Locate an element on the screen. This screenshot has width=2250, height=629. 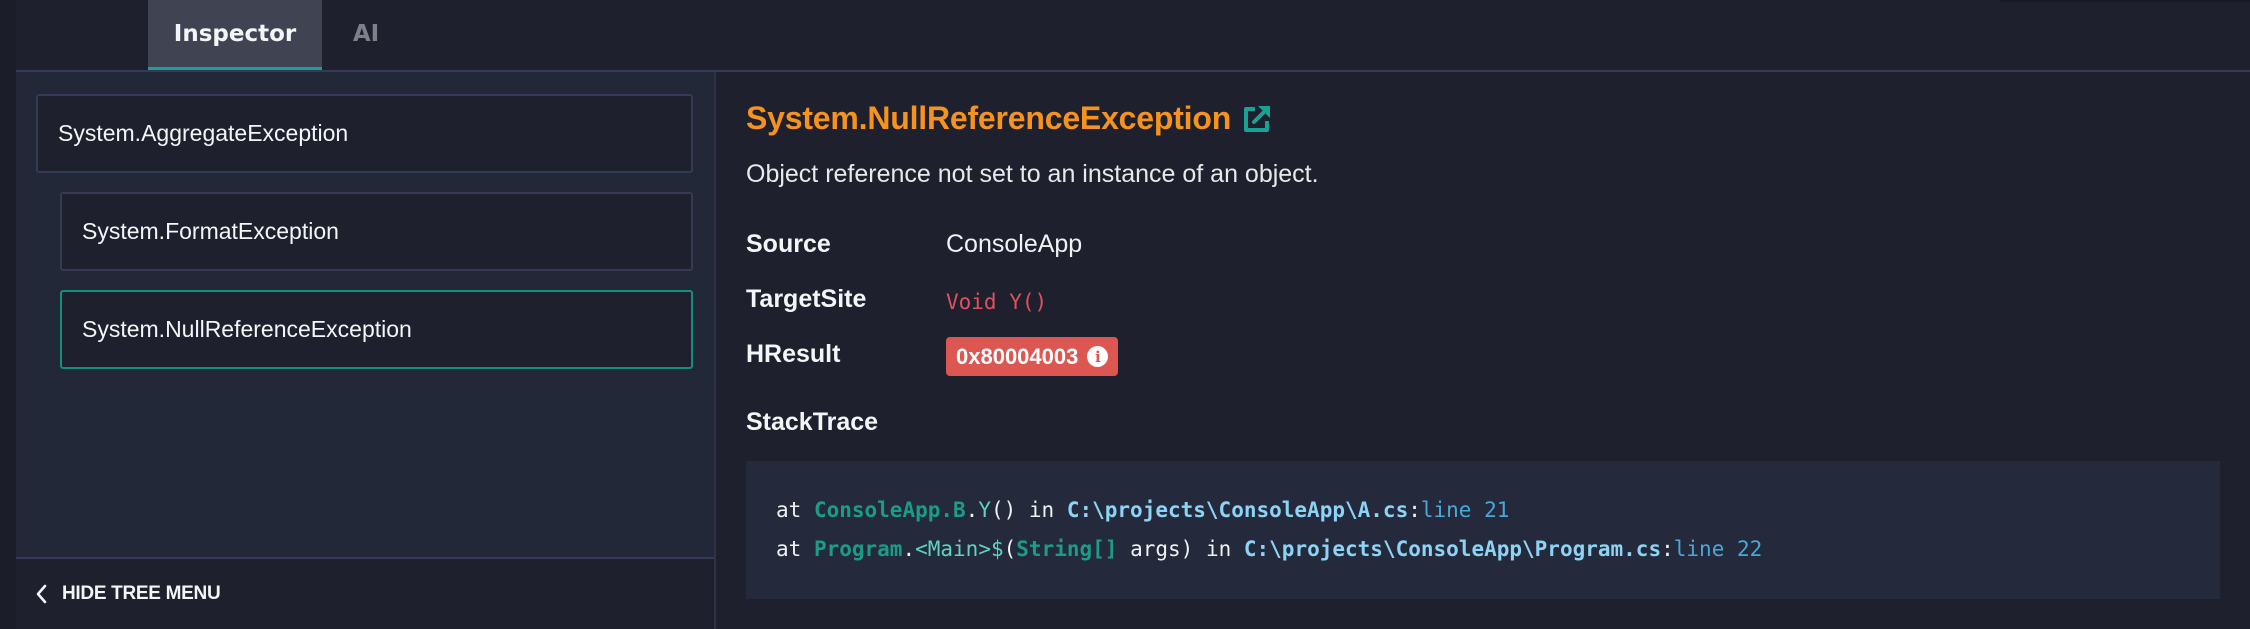
stack-method: <Main>$ is located at coordinates (959, 549).